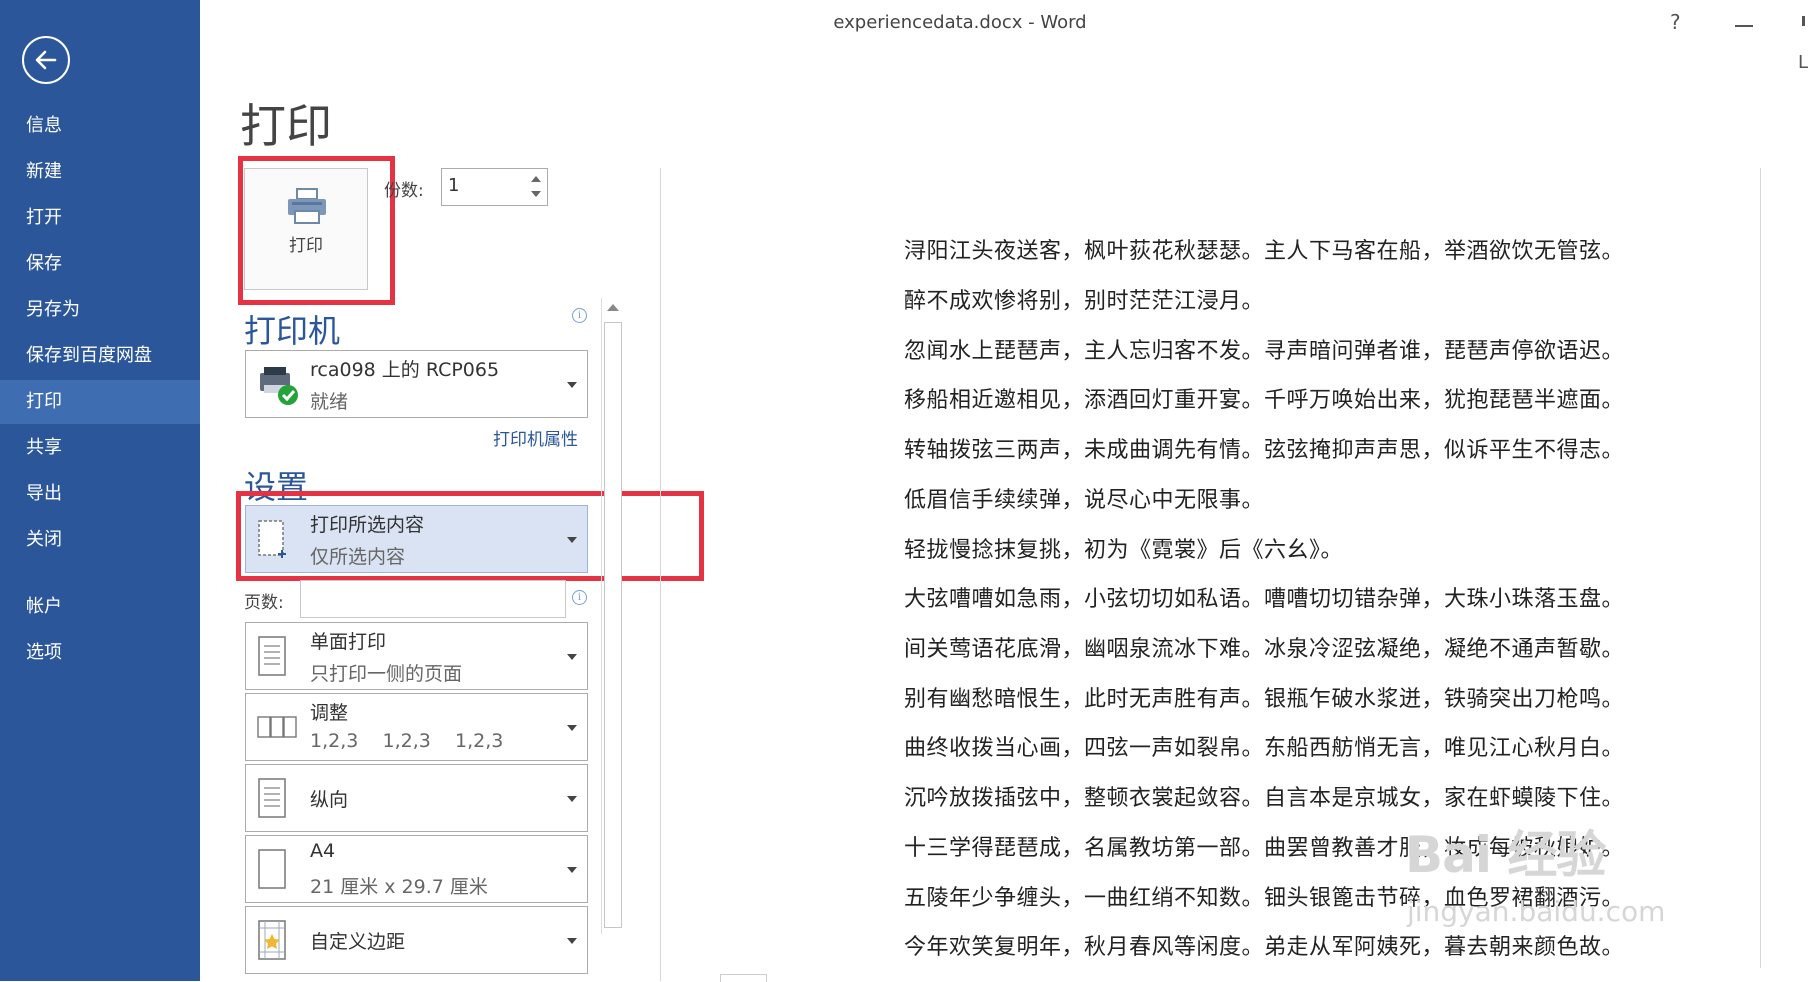 The height and width of the screenshot is (982, 1809). I want to click on paper-size-dropdown: A4 21 厘米 x 29.7 厘米, so click(416, 869).